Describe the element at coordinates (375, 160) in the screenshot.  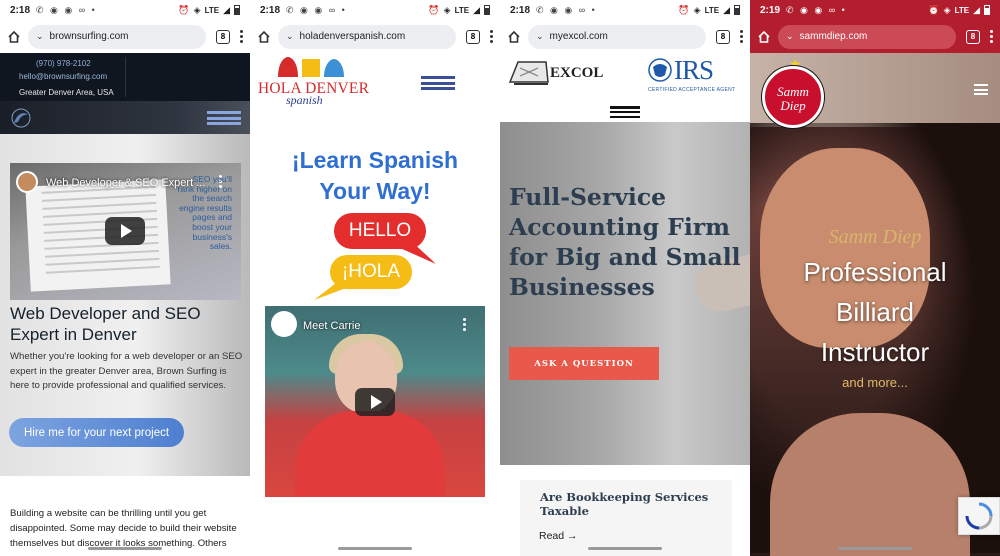
I see `hero-heading-line1: ¡Learn Spanish` at that location.